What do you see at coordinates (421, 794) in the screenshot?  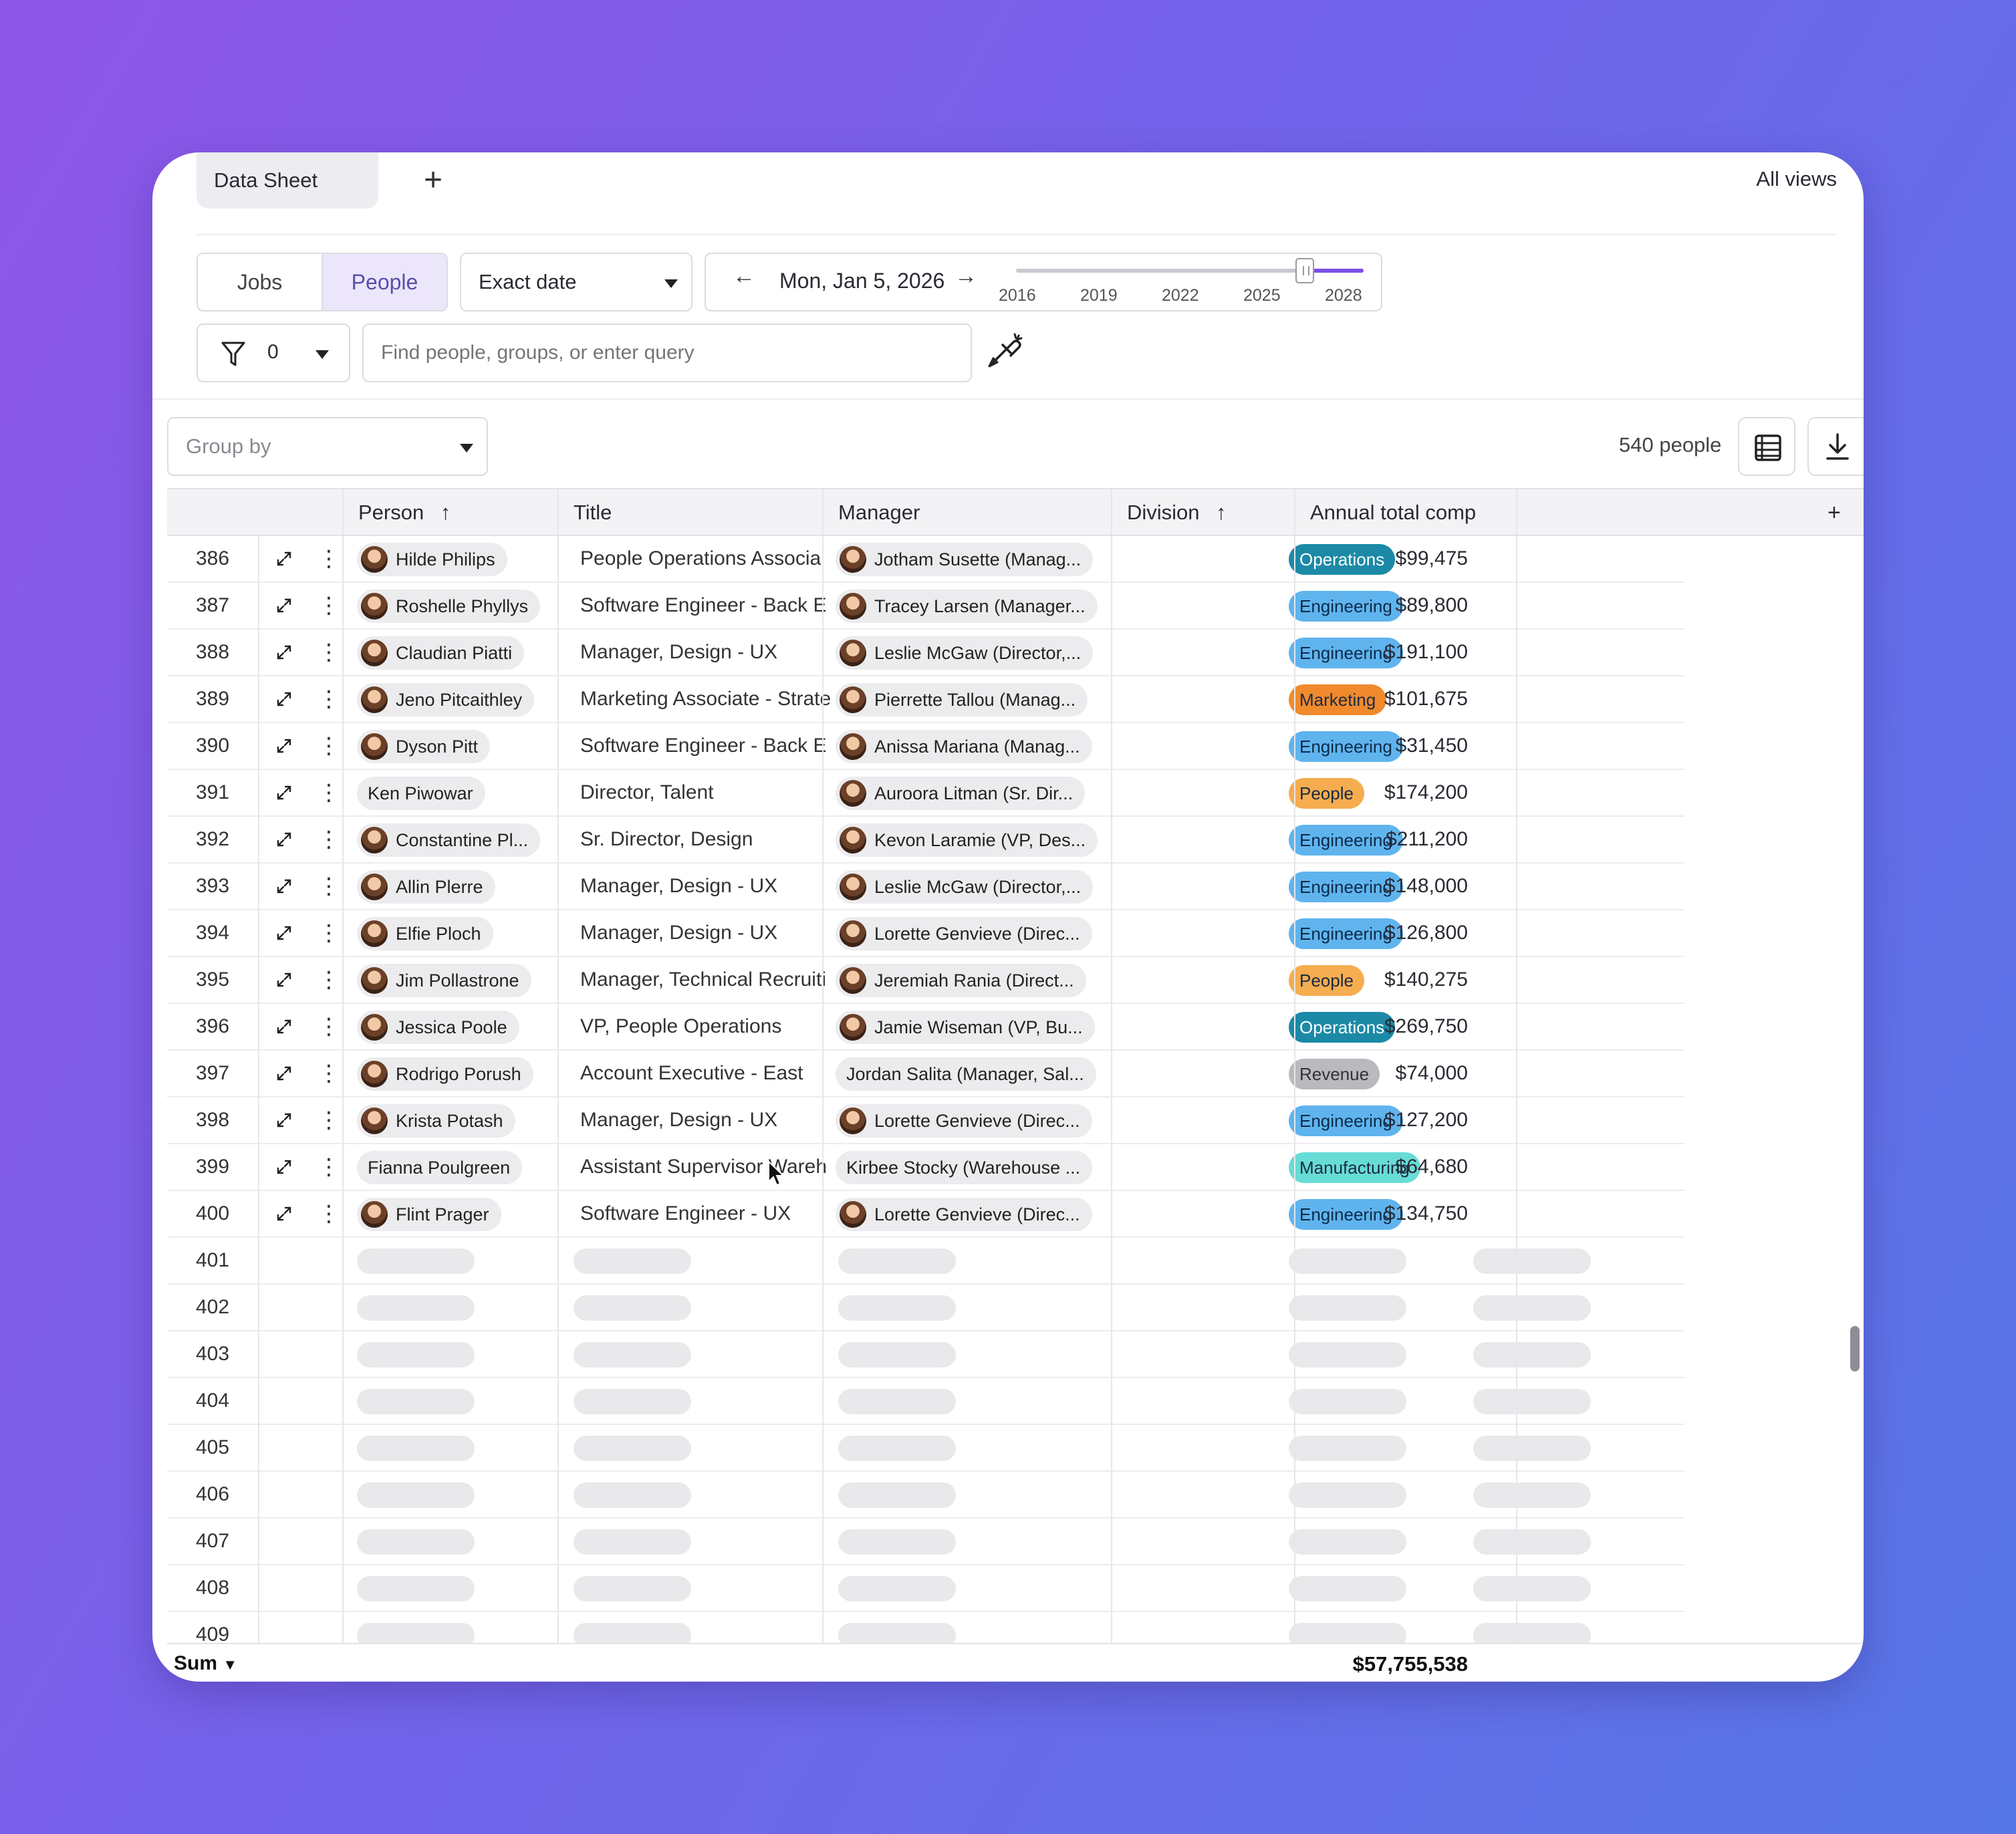 I see `person-chip: Ken Piwowar` at bounding box center [421, 794].